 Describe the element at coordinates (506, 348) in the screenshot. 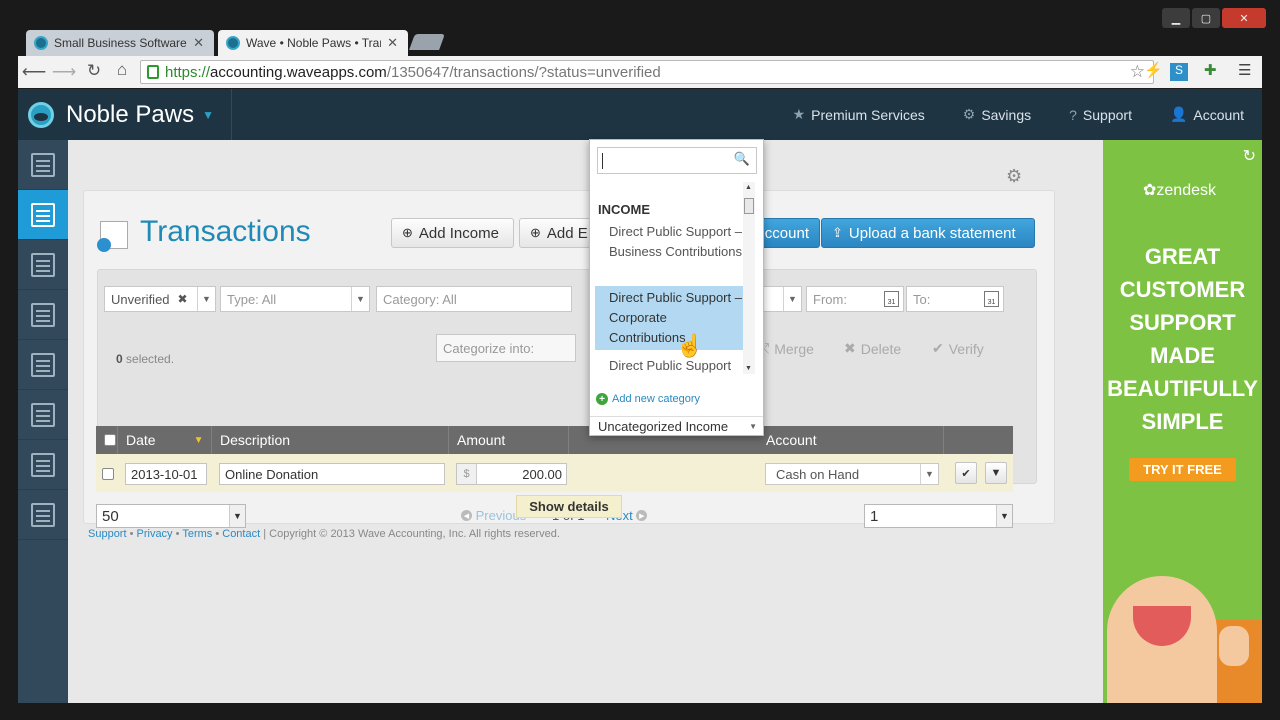

I see `categorize-into-select: Categorize into:` at that location.